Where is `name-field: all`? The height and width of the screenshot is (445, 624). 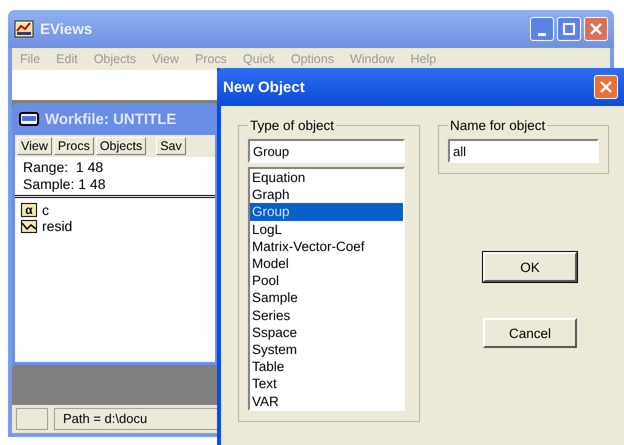 name-field: all is located at coordinates (523, 151).